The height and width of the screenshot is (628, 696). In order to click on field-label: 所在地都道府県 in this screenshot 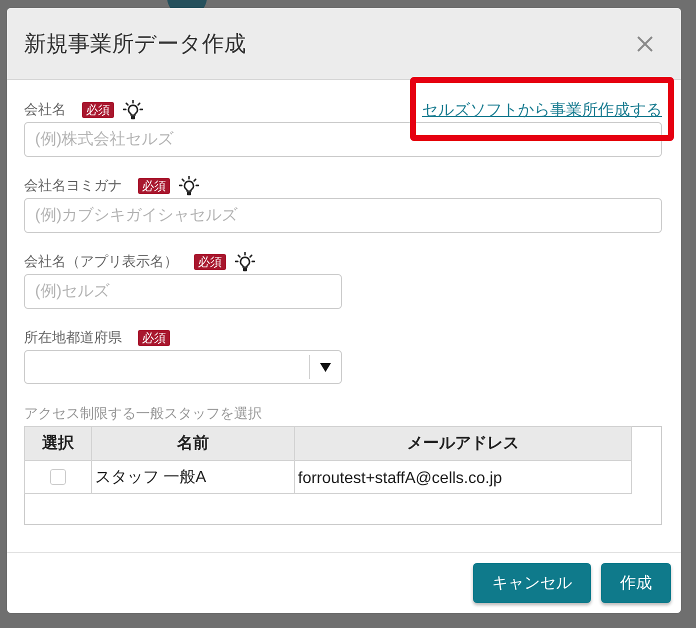, I will do `click(73, 338)`.